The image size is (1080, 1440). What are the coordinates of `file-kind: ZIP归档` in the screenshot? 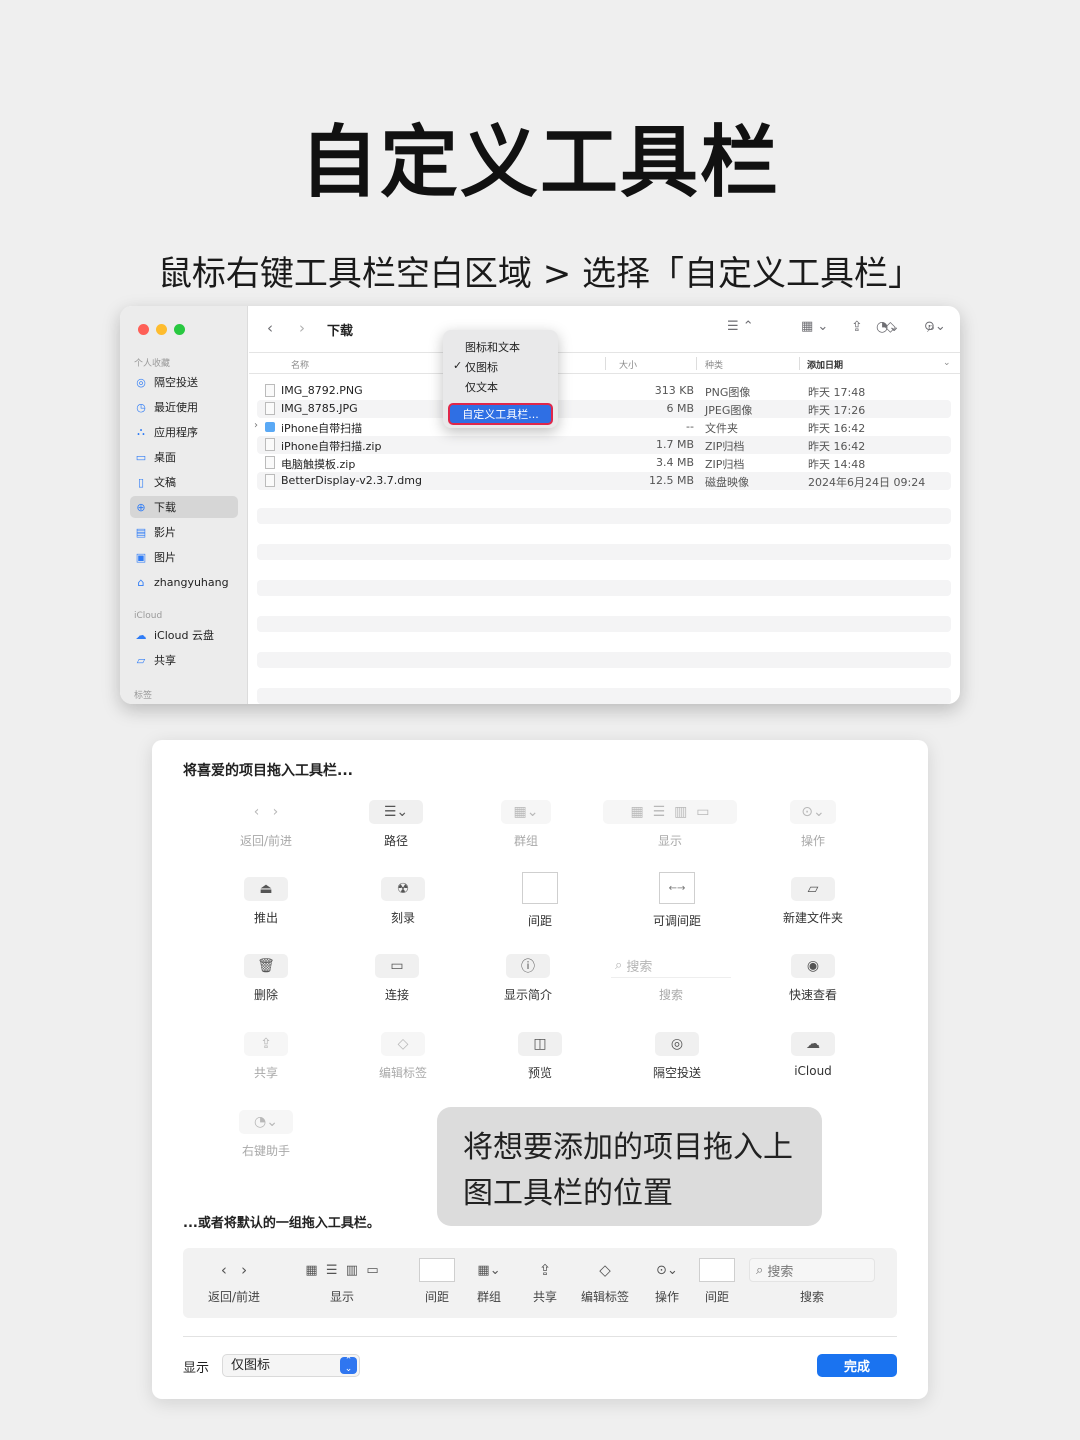 It's located at (725, 464).